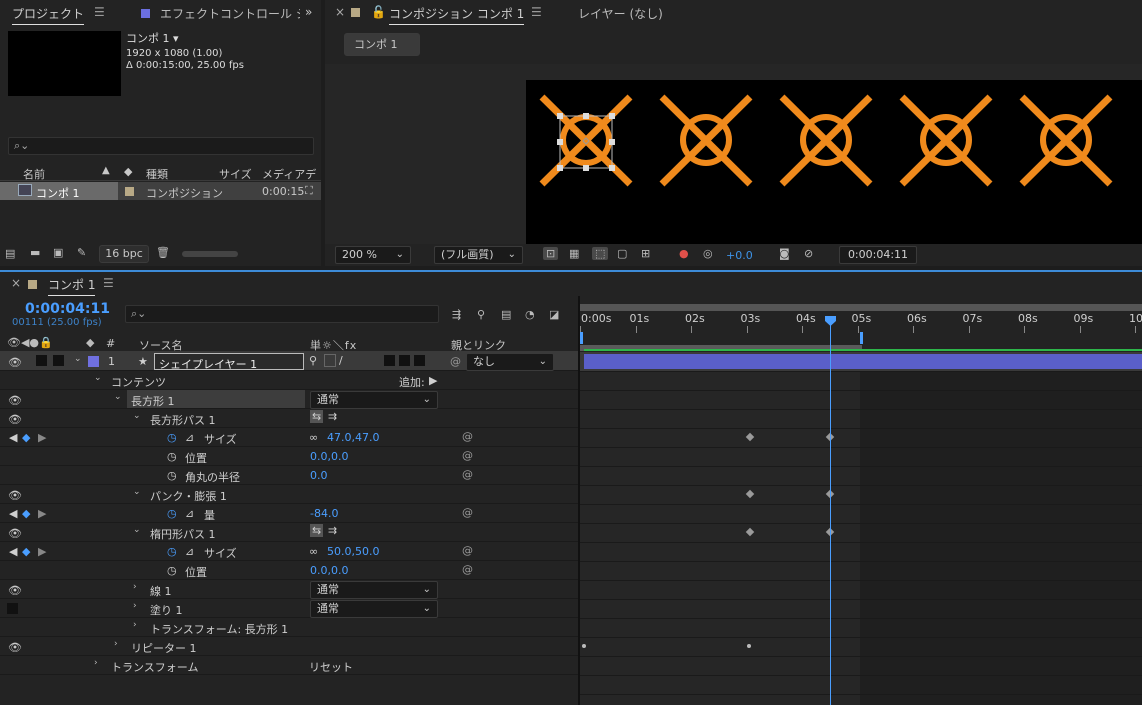  I want to click on solo-toggle, so click(41, 360).